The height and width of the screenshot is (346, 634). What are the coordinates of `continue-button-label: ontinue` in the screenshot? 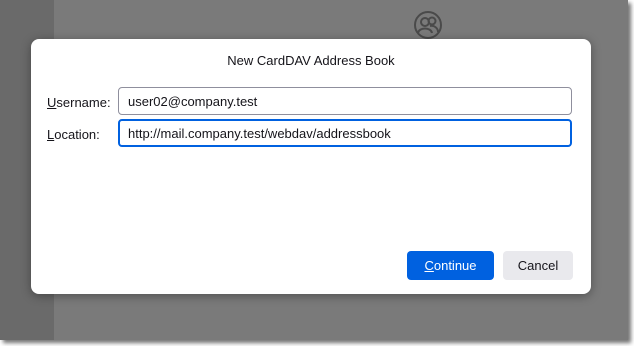 It's located at (455, 265).